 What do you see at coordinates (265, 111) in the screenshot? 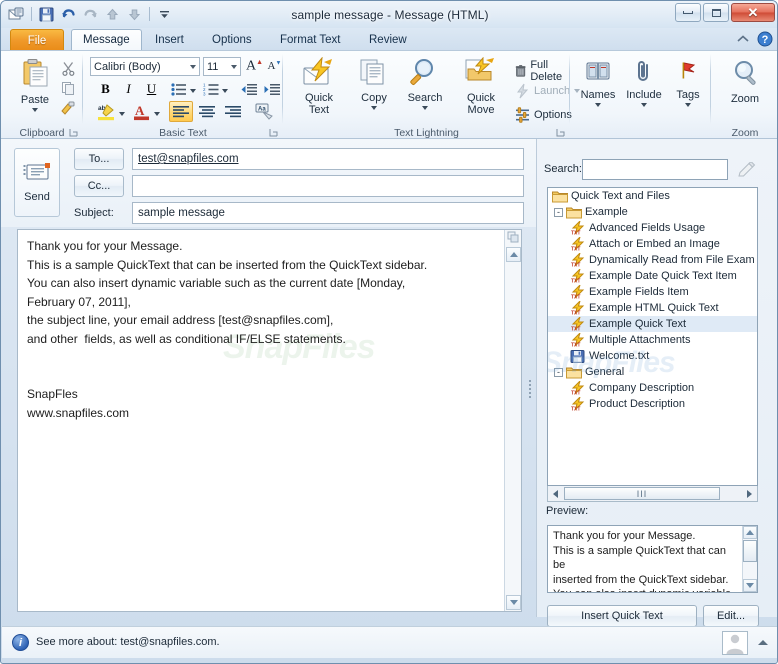
I see `clear-formatting-button: Aa` at bounding box center [265, 111].